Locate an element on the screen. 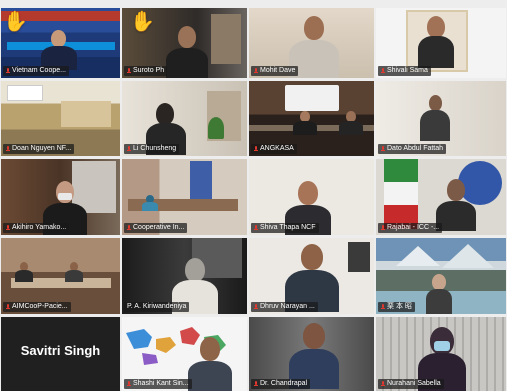 Image resolution: width=507 pixels, height=391 pixels. participant-nametag: Shivali Sama is located at coordinates (404, 71).